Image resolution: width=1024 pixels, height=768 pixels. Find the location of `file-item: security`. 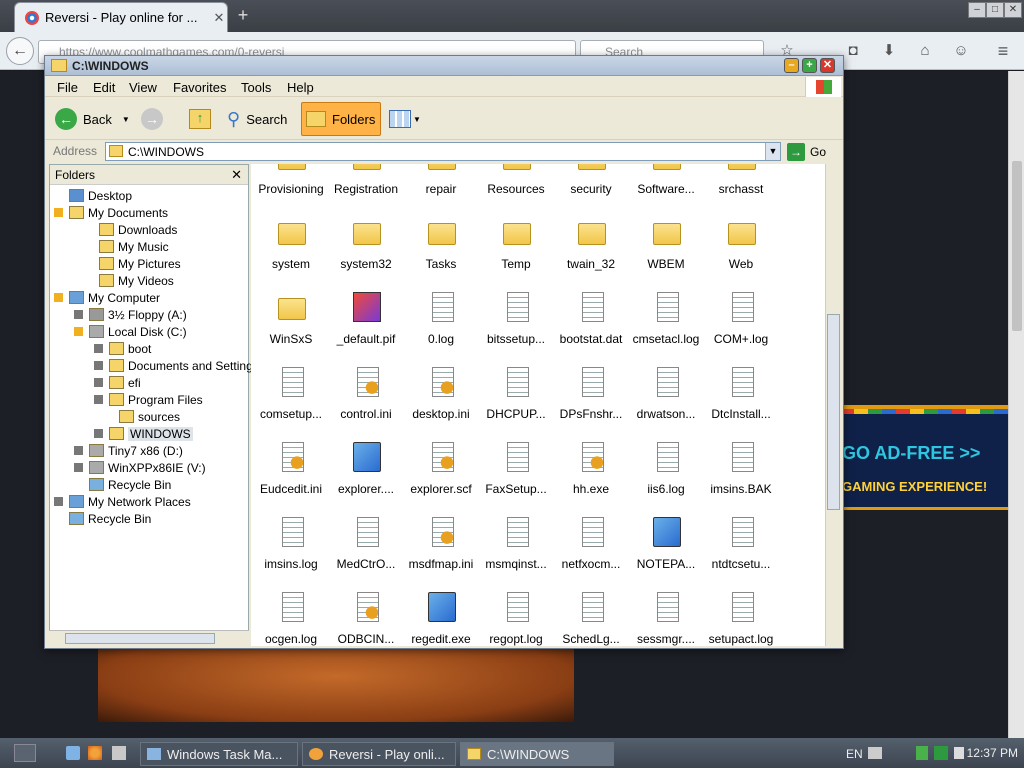

file-item: security is located at coordinates (591, 190).